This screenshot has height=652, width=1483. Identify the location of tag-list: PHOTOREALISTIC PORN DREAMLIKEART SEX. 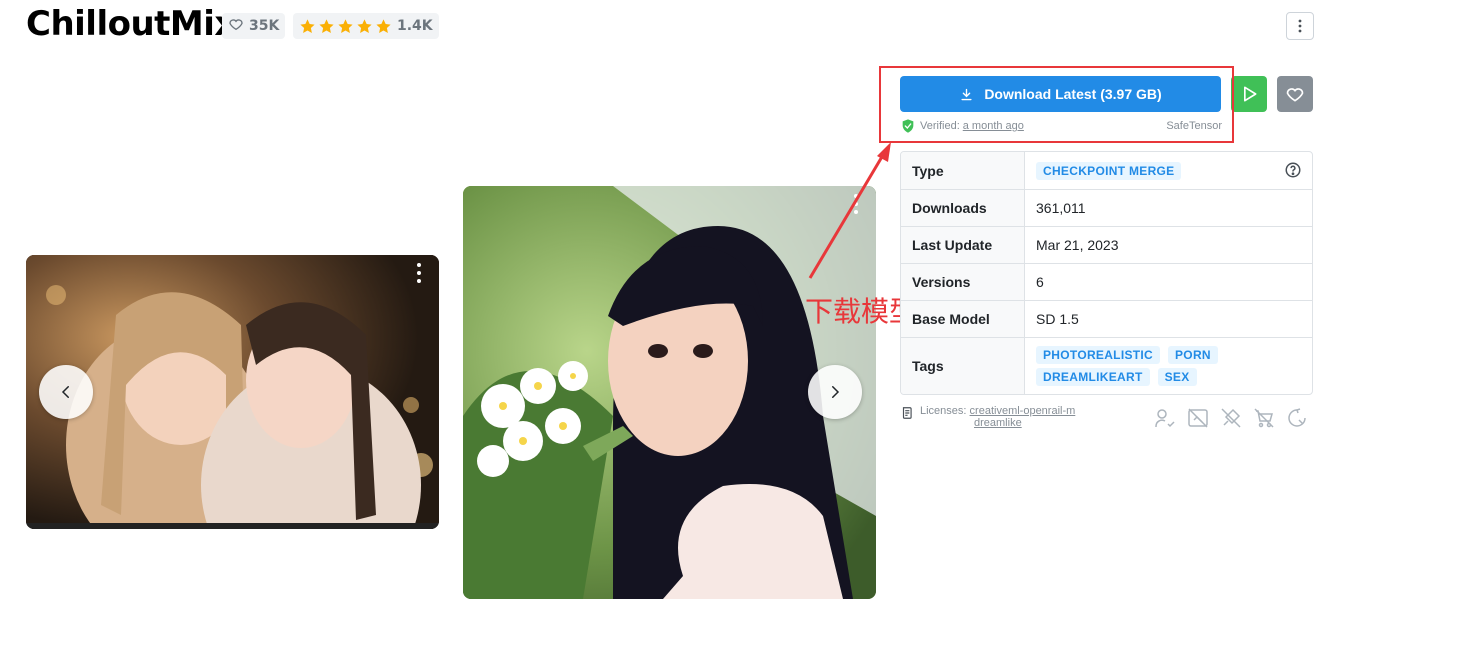
(1168, 366).